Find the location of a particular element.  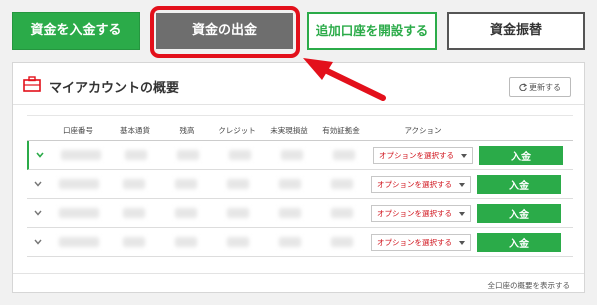

refresh-icon is located at coordinates (523, 87).